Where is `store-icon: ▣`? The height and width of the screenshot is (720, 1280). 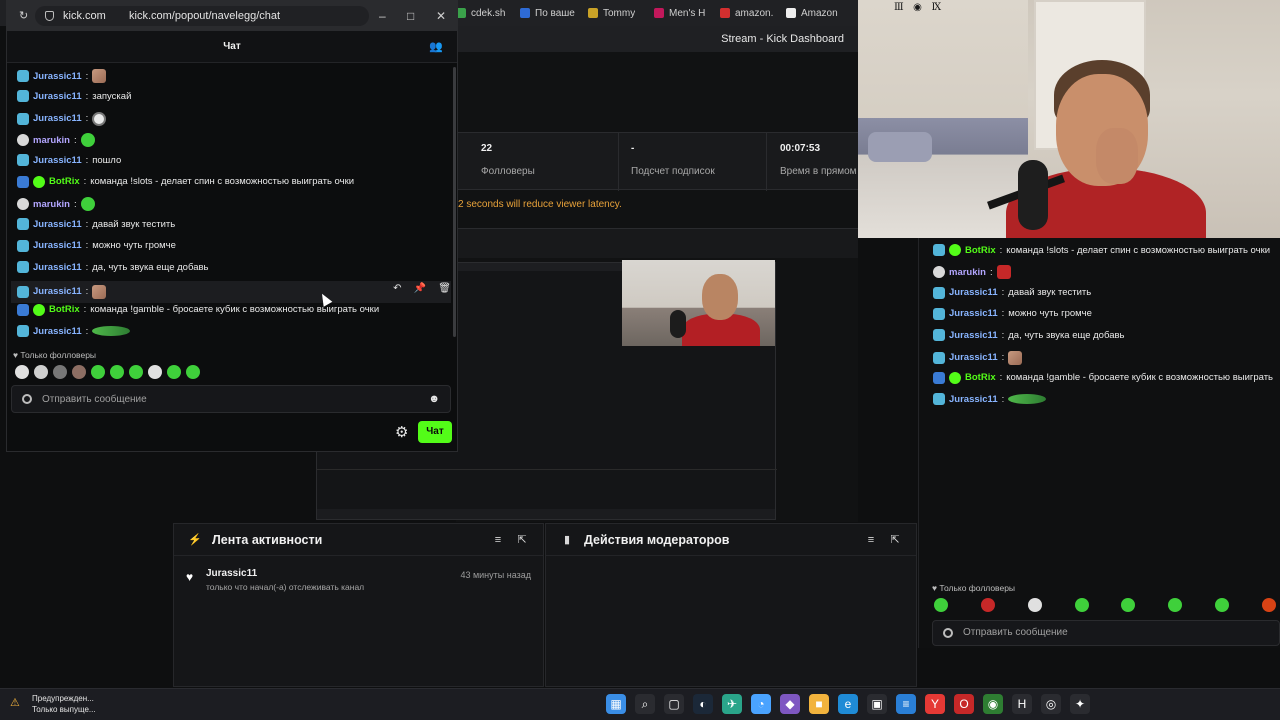 store-icon: ▣ is located at coordinates (877, 704).